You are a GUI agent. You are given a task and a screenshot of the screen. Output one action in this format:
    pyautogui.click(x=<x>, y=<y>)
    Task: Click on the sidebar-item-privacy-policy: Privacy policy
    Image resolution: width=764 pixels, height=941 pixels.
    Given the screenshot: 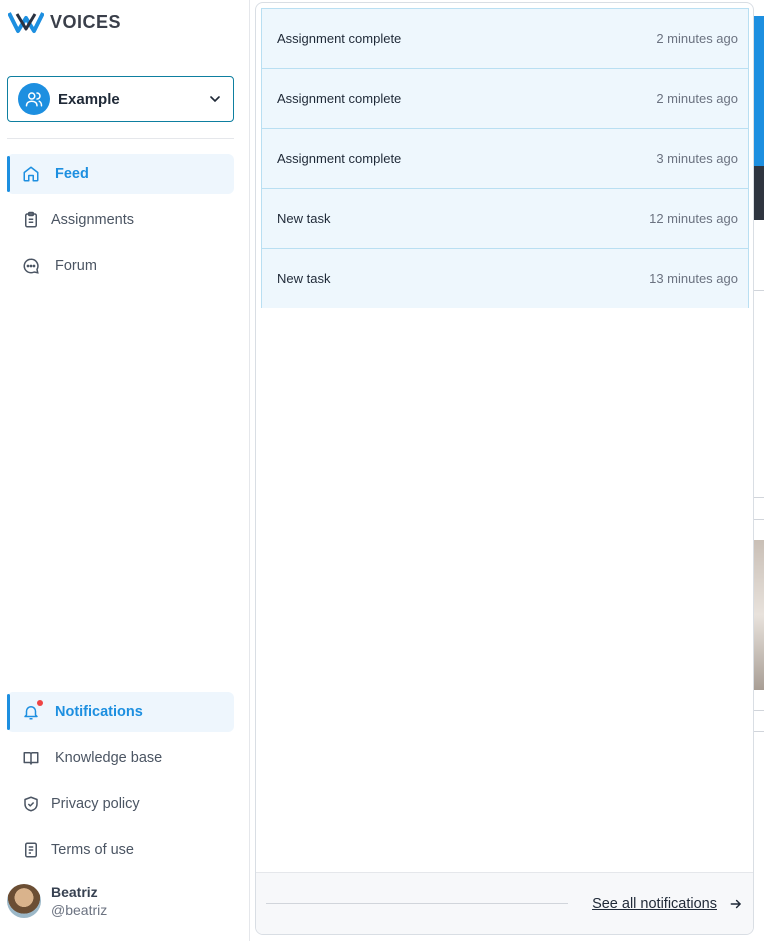 What is the action you would take?
    pyautogui.click(x=120, y=804)
    